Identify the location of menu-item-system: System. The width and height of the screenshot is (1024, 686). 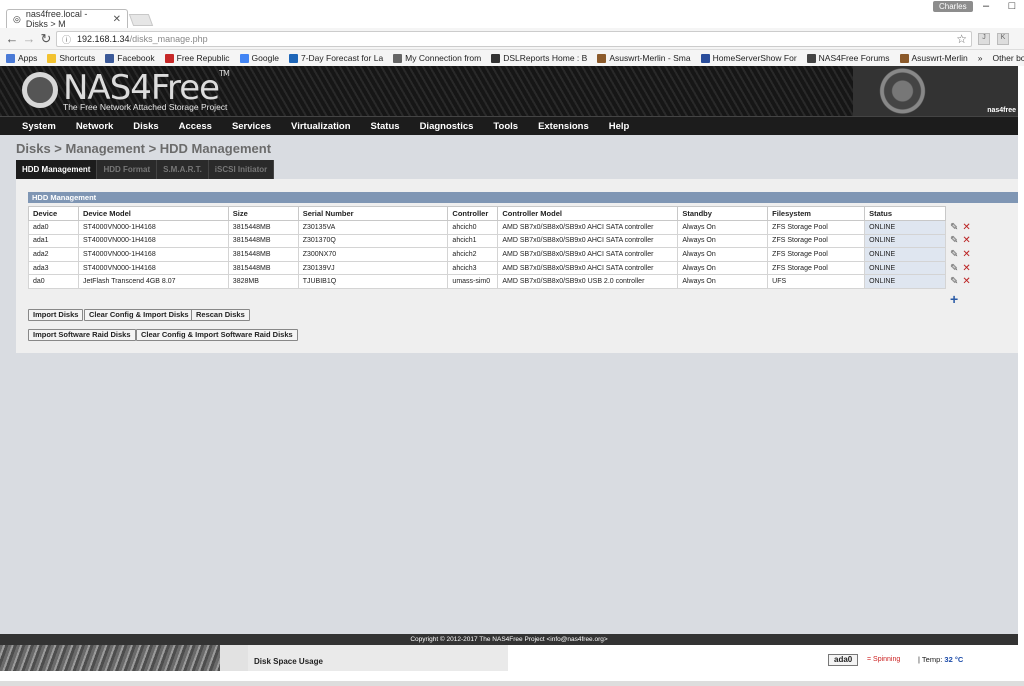
(39, 126).